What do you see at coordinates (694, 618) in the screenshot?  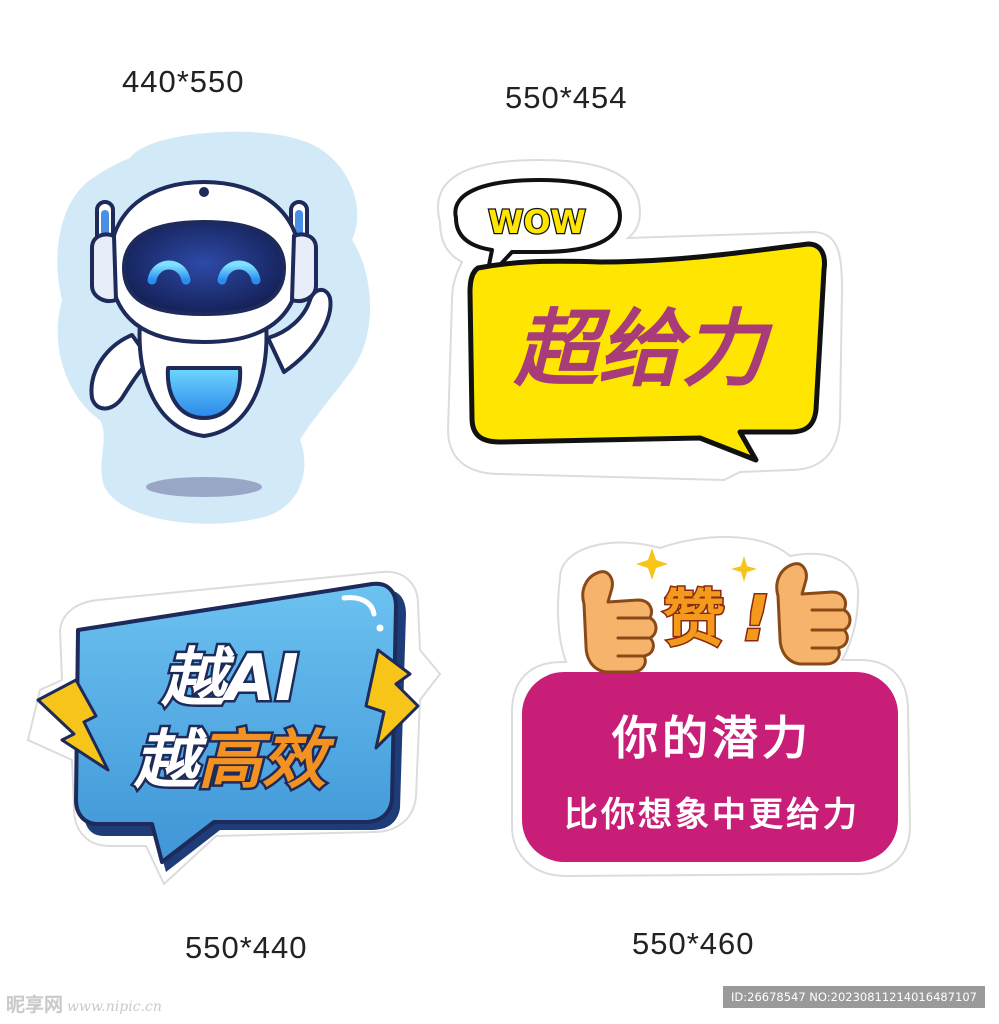 I see `praise-title: 赞` at bounding box center [694, 618].